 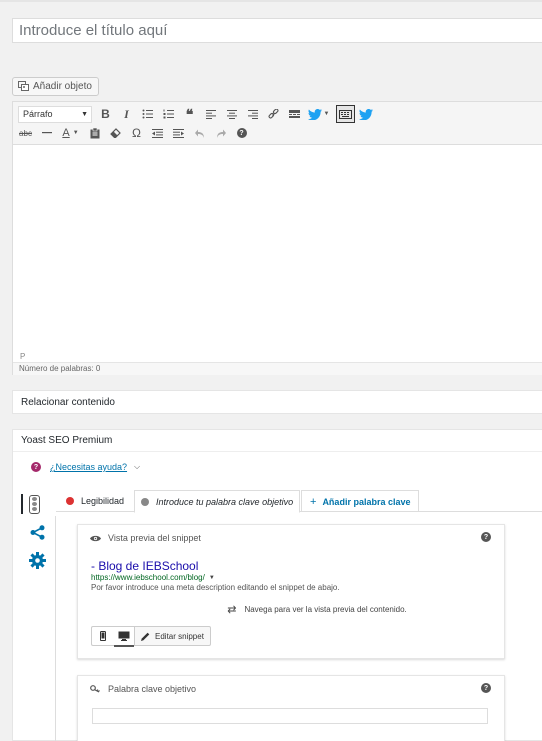 I want to click on gear-icon, so click(x=37, y=560).